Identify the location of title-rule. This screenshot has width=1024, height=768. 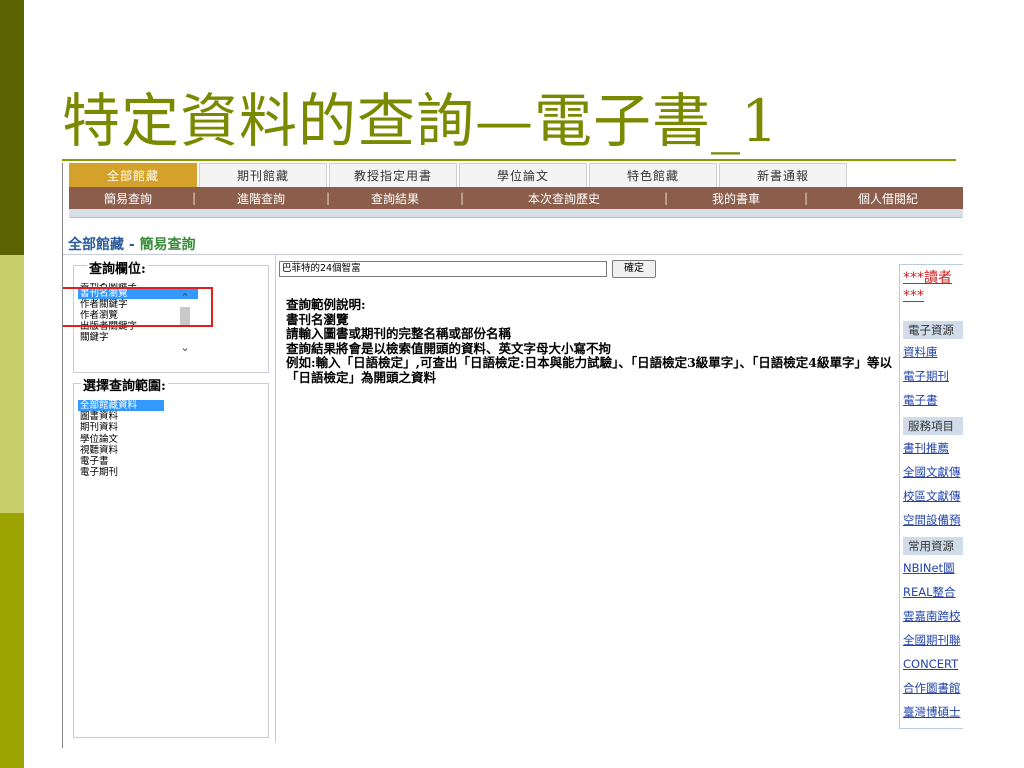
(509, 160).